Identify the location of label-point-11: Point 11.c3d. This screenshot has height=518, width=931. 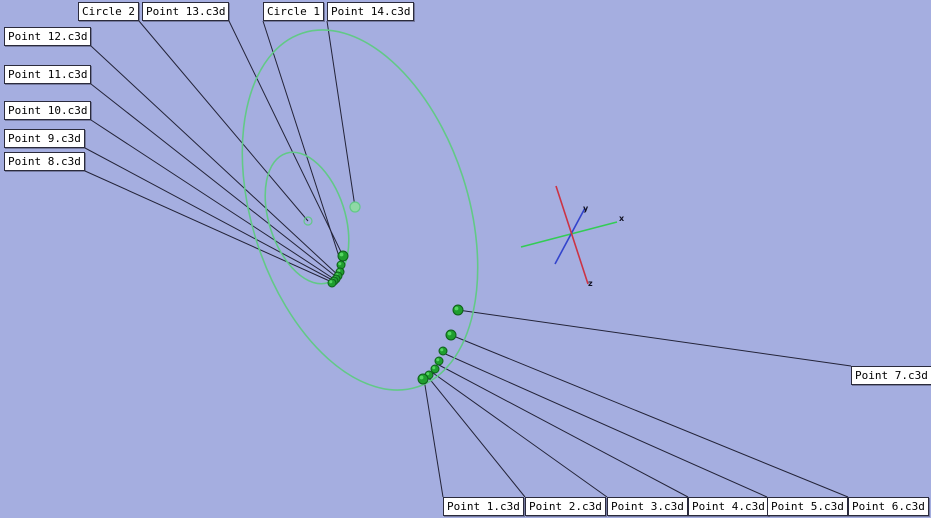
(48, 74).